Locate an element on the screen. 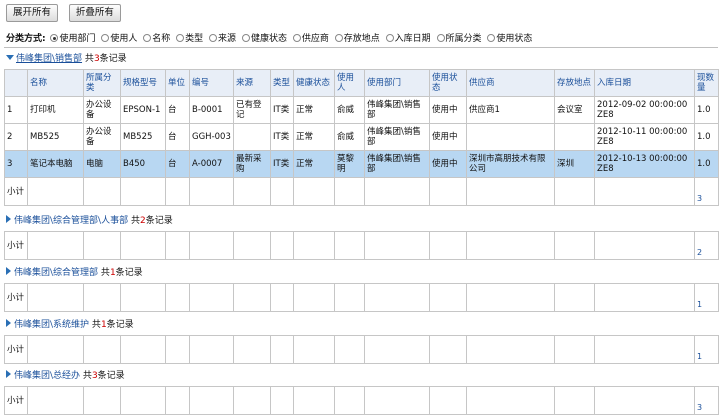 This screenshot has height=415, width=722. table-cell: 1 is located at coordinates (16, 110).